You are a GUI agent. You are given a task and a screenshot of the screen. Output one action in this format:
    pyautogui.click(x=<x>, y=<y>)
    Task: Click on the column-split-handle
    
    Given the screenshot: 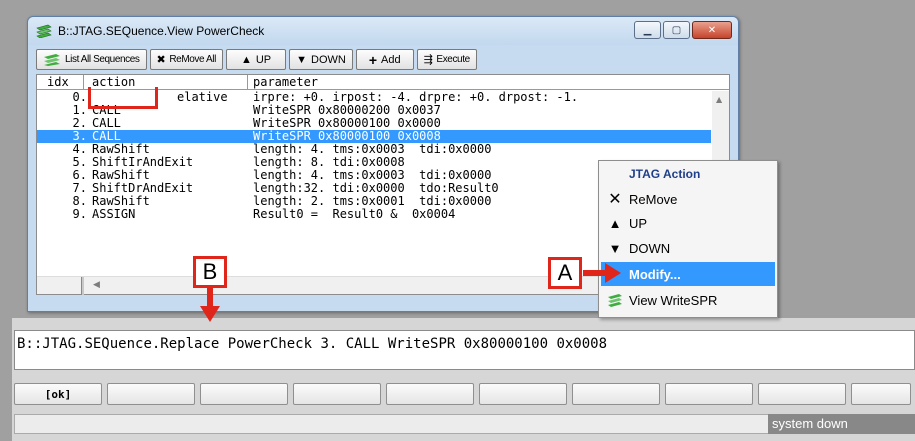 What is the action you would take?
    pyautogui.click(x=82, y=286)
    